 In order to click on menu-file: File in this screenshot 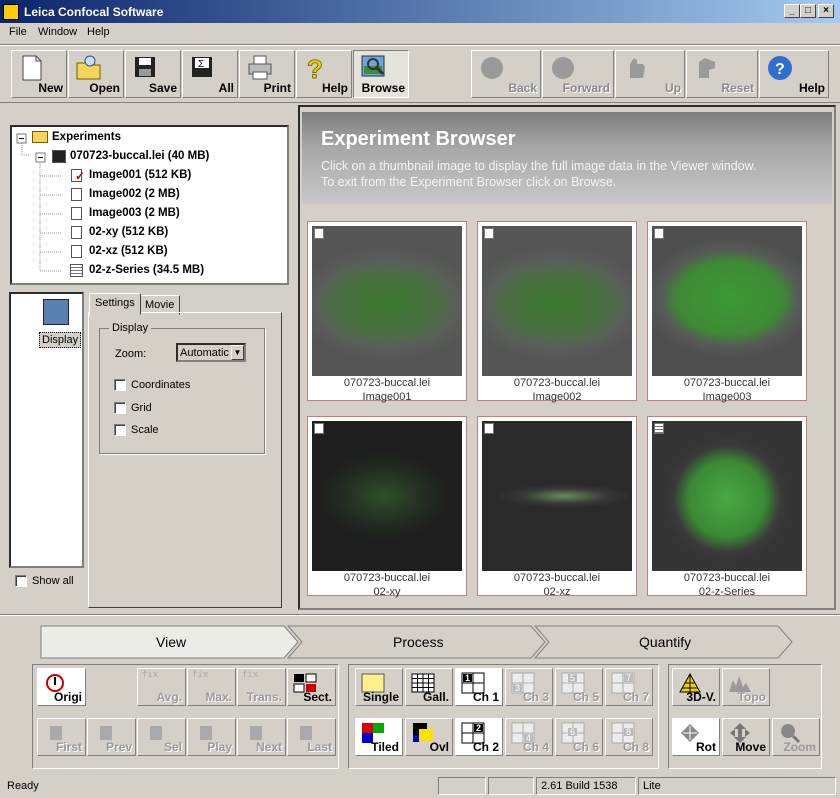, I will do `click(18, 32)`.